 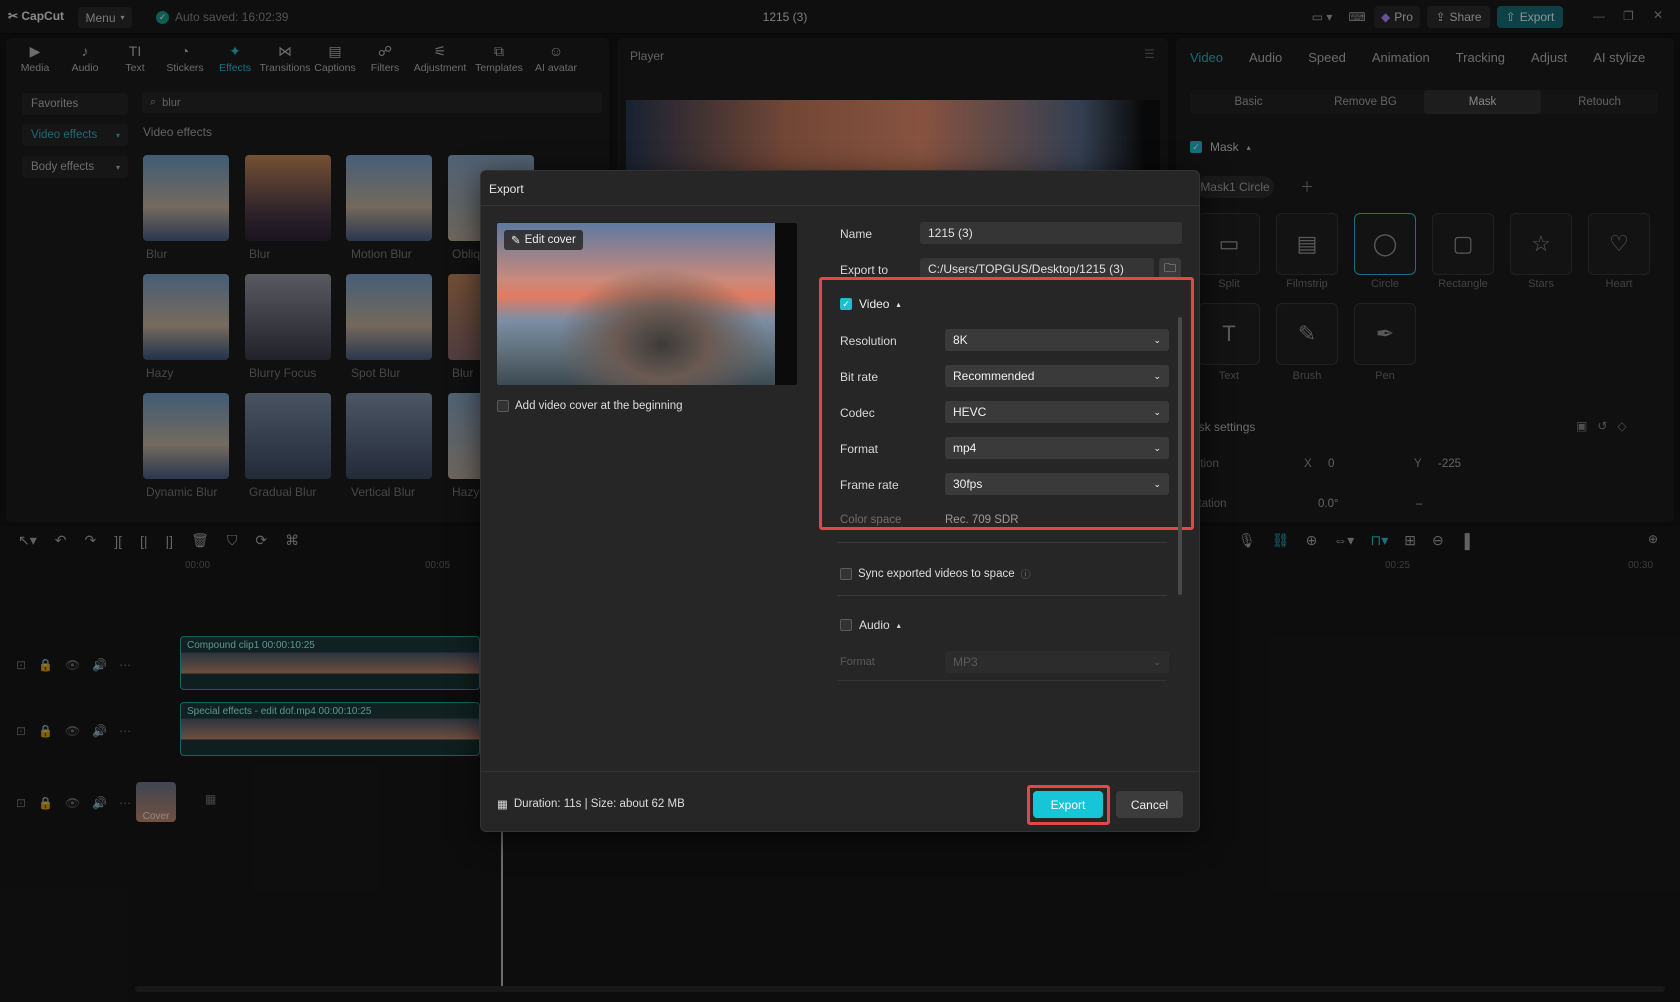 I want to click on video-checkbox: ✓, so click(x=846, y=304).